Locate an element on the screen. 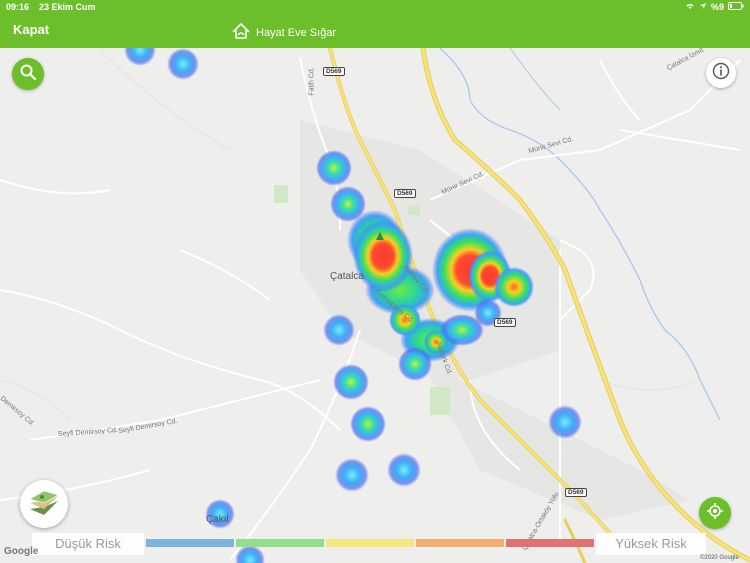 The width and height of the screenshot is (750, 563). search-icon is located at coordinates (28, 74).